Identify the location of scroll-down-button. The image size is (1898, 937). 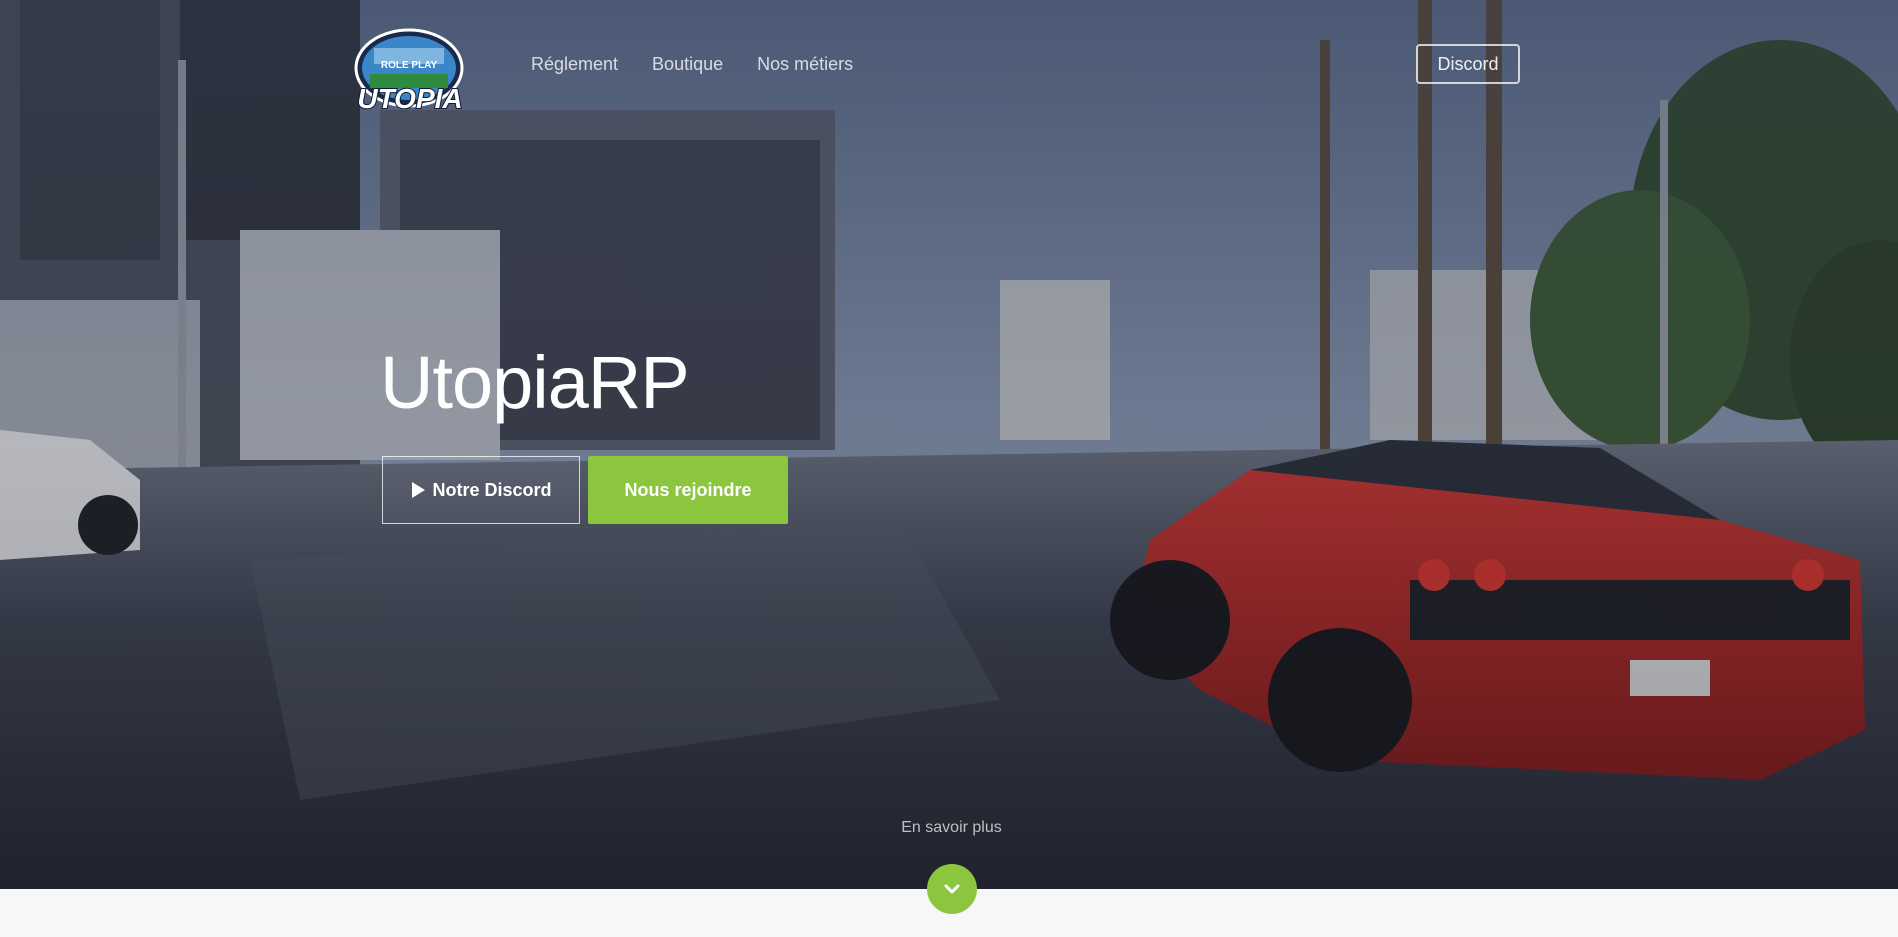
(952, 889).